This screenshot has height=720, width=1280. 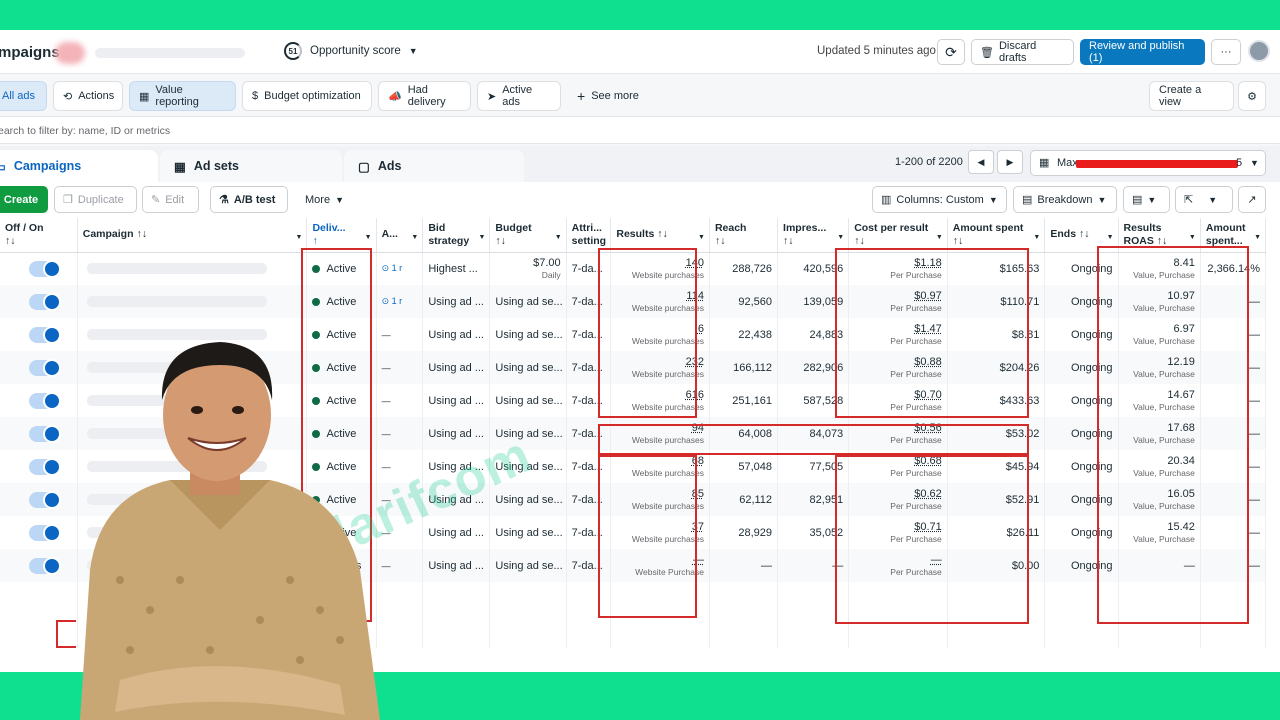 I want to click on col-reach: Reach ↑↓, so click(x=744, y=235).